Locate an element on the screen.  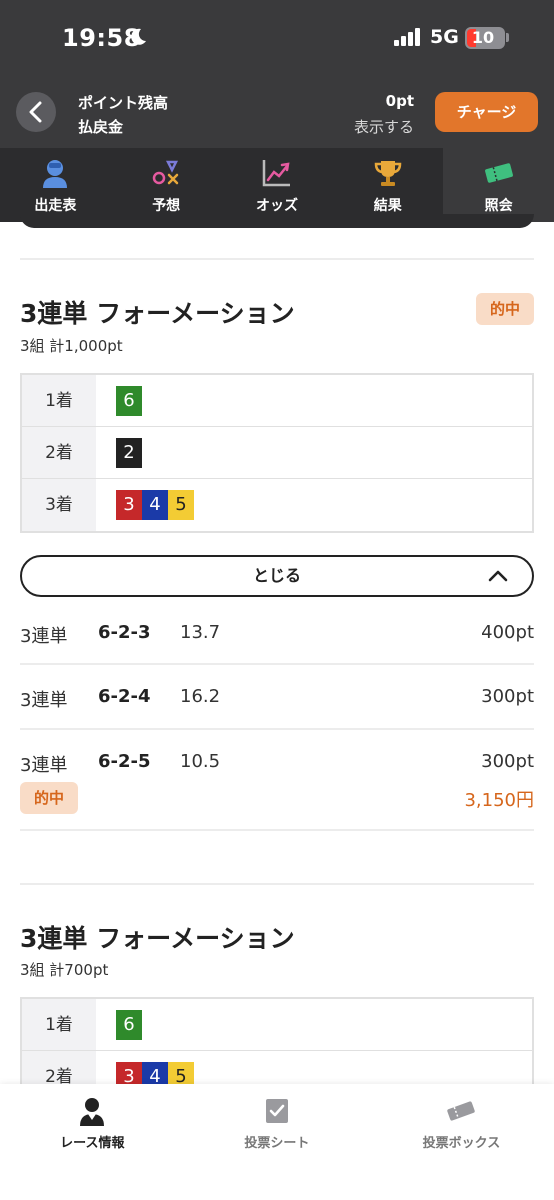
tab-odds: オッズ is located at coordinates (277, 185).